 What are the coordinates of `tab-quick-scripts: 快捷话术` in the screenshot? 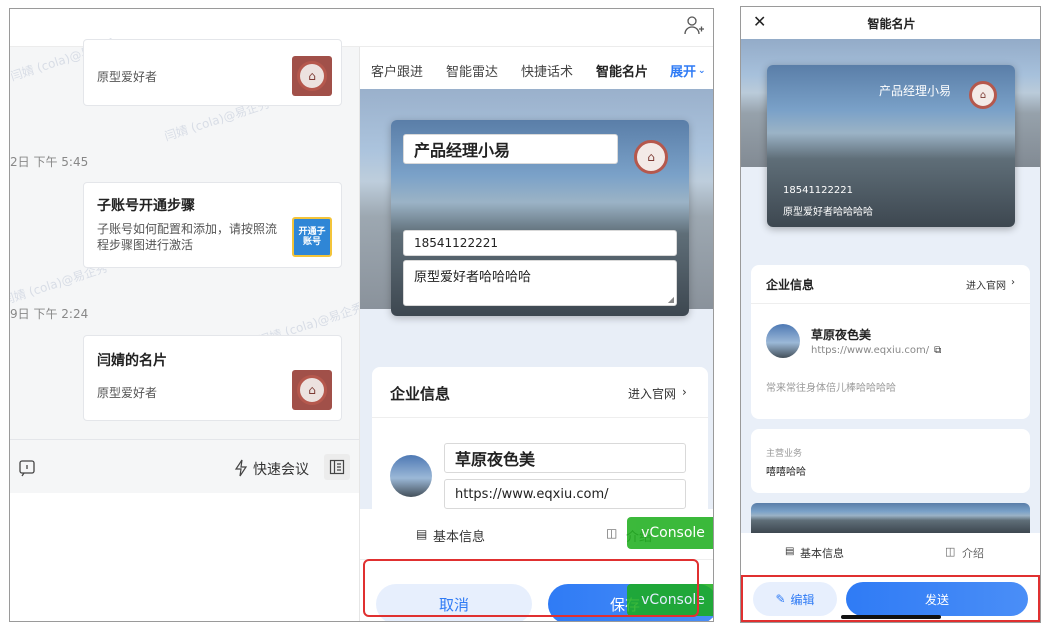 It's located at (547, 70).